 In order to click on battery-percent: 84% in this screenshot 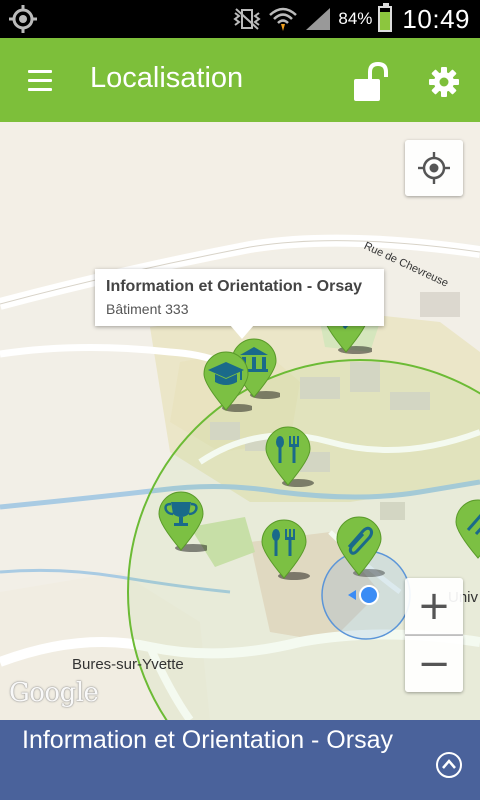, I will do `click(355, 18)`.